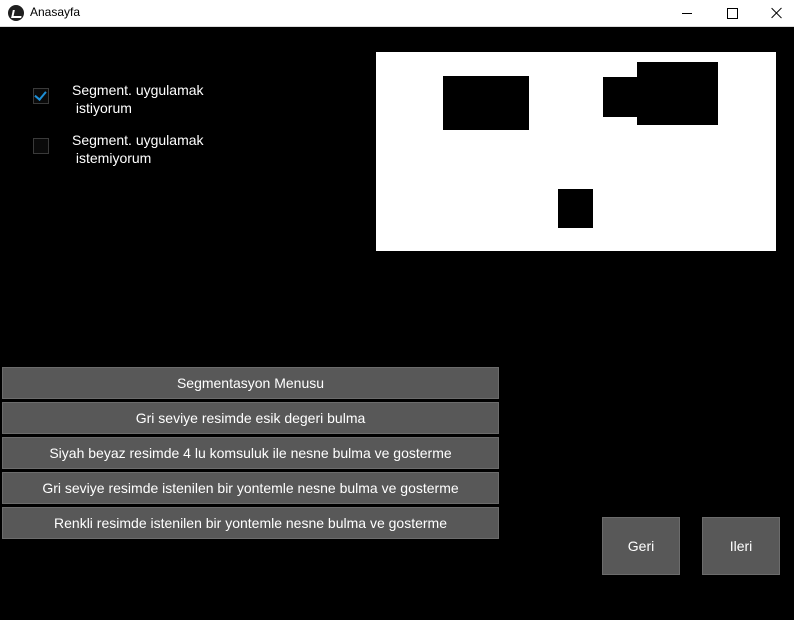 The height and width of the screenshot is (620, 794). I want to click on checkbox-no-apply, so click(41, 146).